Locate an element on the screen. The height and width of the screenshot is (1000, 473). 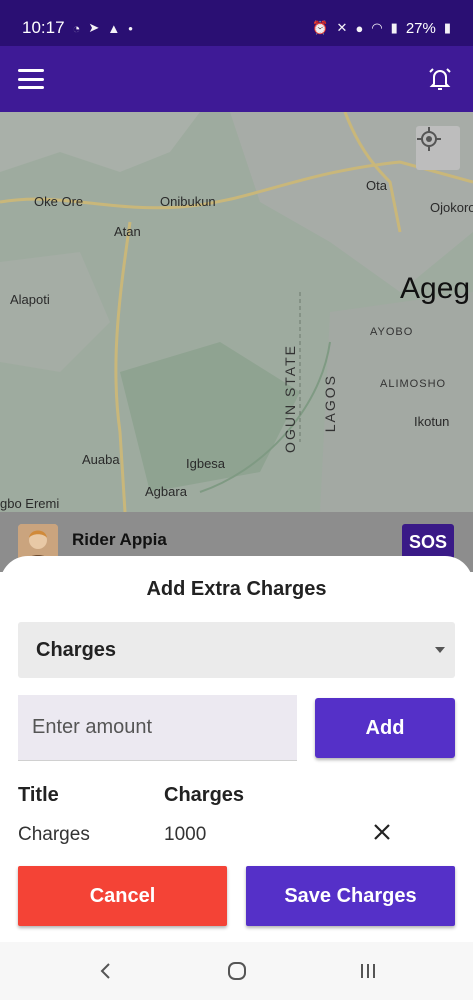
rider-name: Rider Appia is located at coordinates (119, 539).